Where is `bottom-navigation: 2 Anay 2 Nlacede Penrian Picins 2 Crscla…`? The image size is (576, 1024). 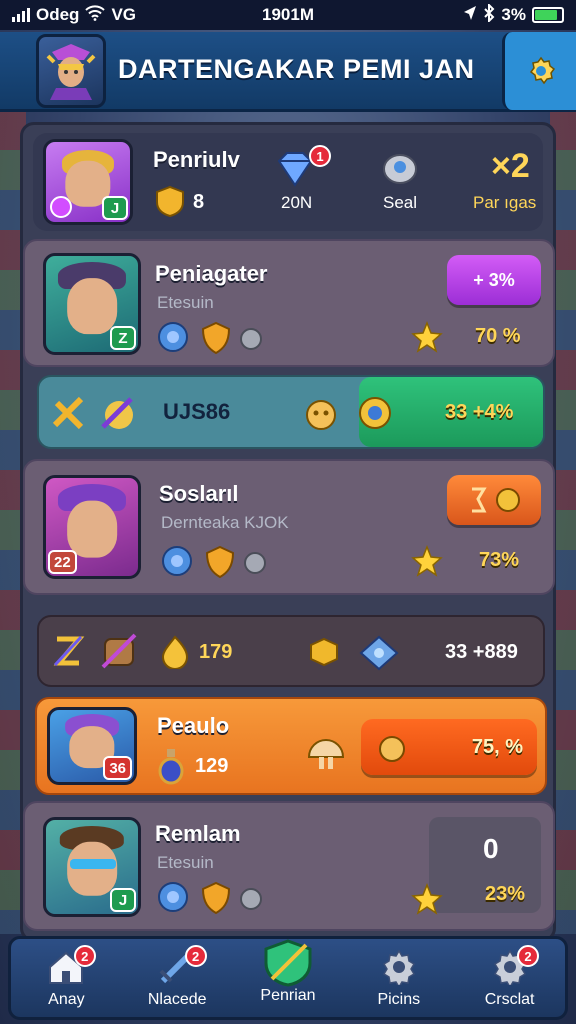 bottom-navigation: 2 Anay 2 Nlacede Penrian Picins 2 Crscla… is located at coordinates (288, 978).